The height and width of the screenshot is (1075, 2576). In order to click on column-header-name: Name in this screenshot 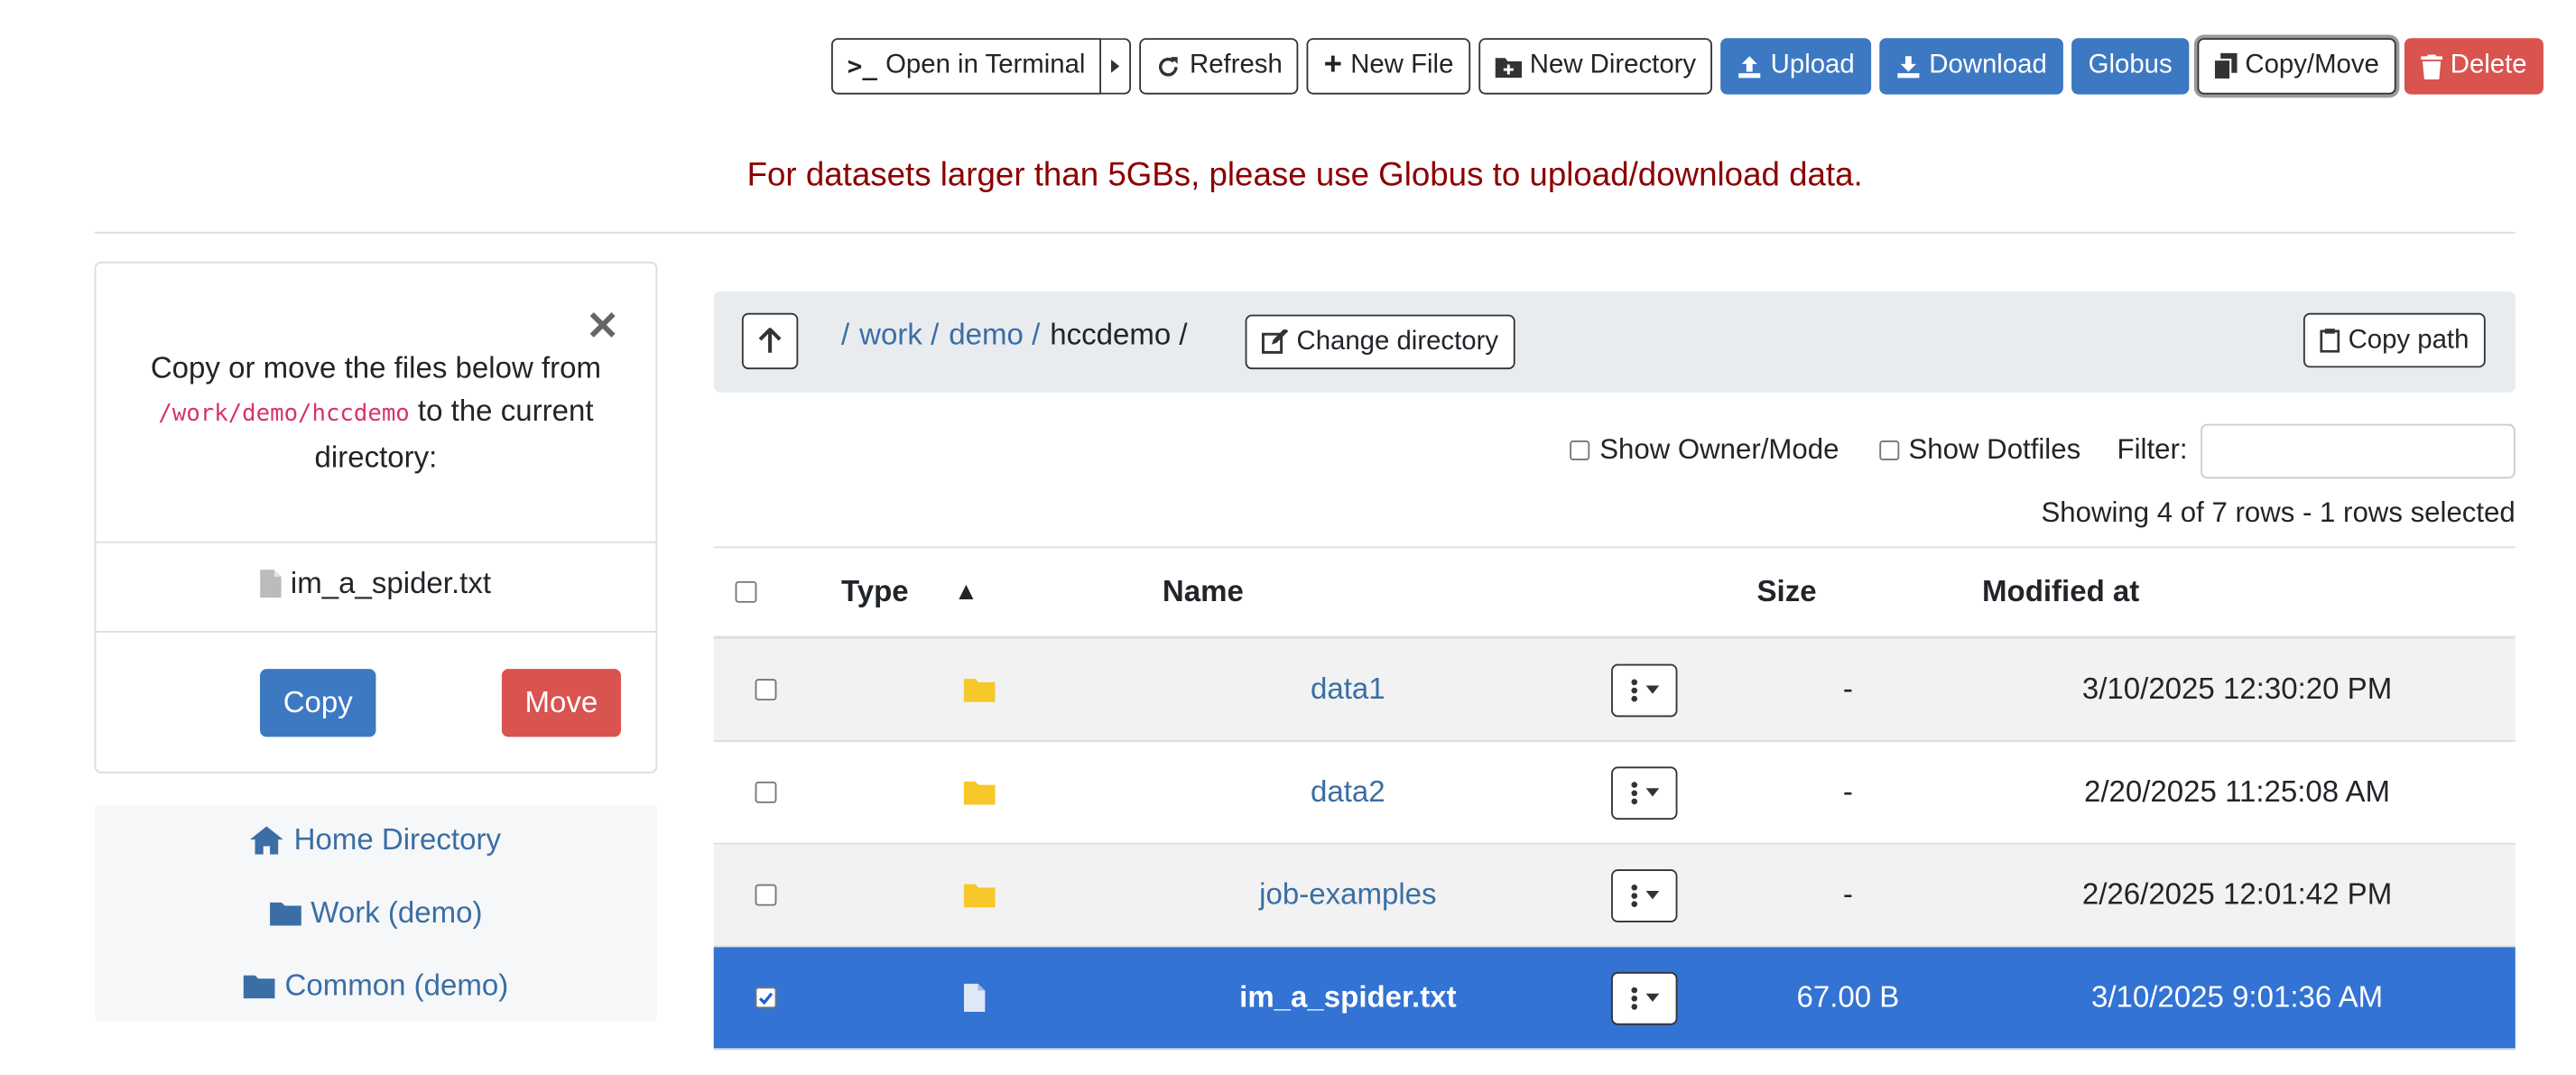, I will do `click(1203, 591)`.